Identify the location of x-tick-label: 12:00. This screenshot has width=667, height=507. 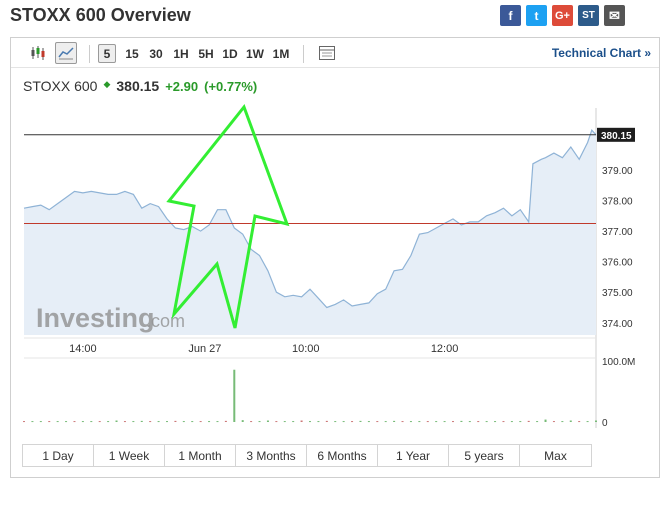
(445, 349).